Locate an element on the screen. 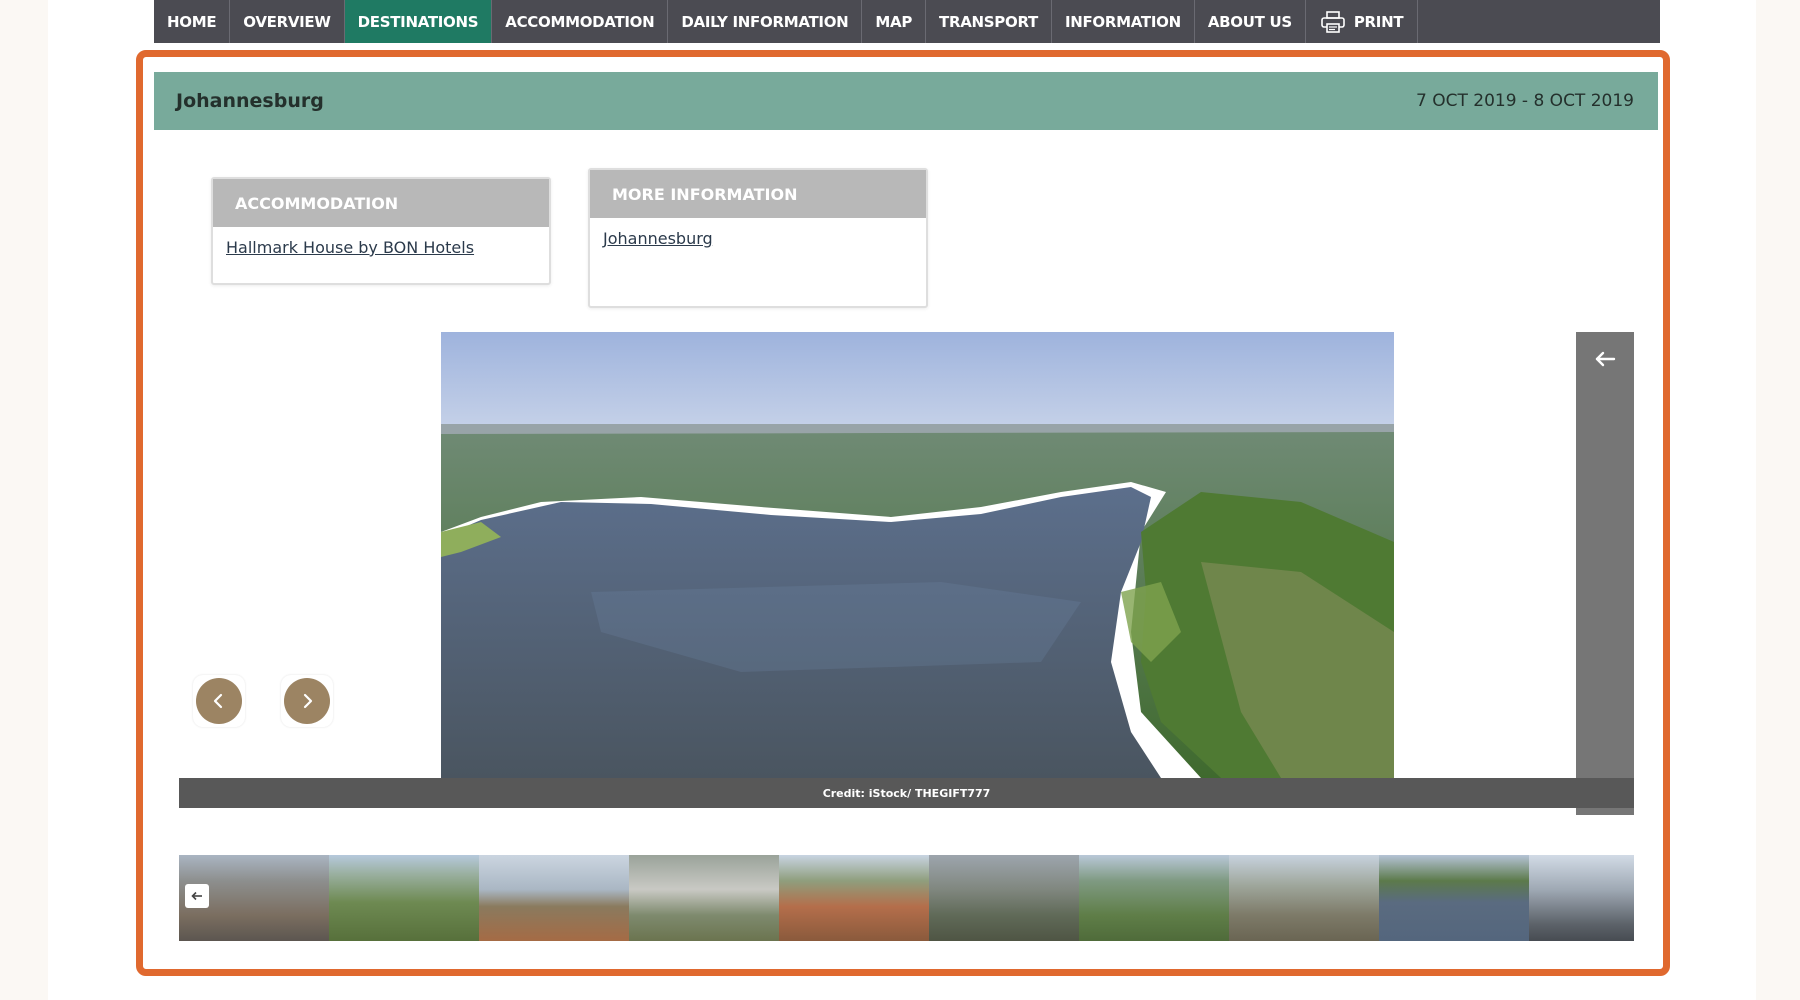  nav-item-home: HOME is located at coordinates (192, 21).